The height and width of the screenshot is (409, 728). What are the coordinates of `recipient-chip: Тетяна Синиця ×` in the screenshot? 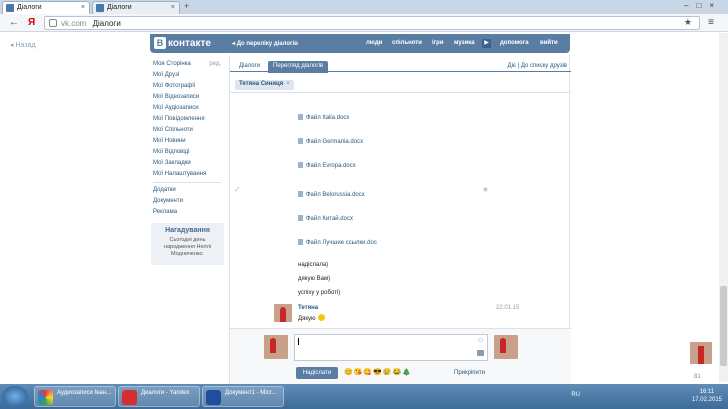 It's located at (264, 85).